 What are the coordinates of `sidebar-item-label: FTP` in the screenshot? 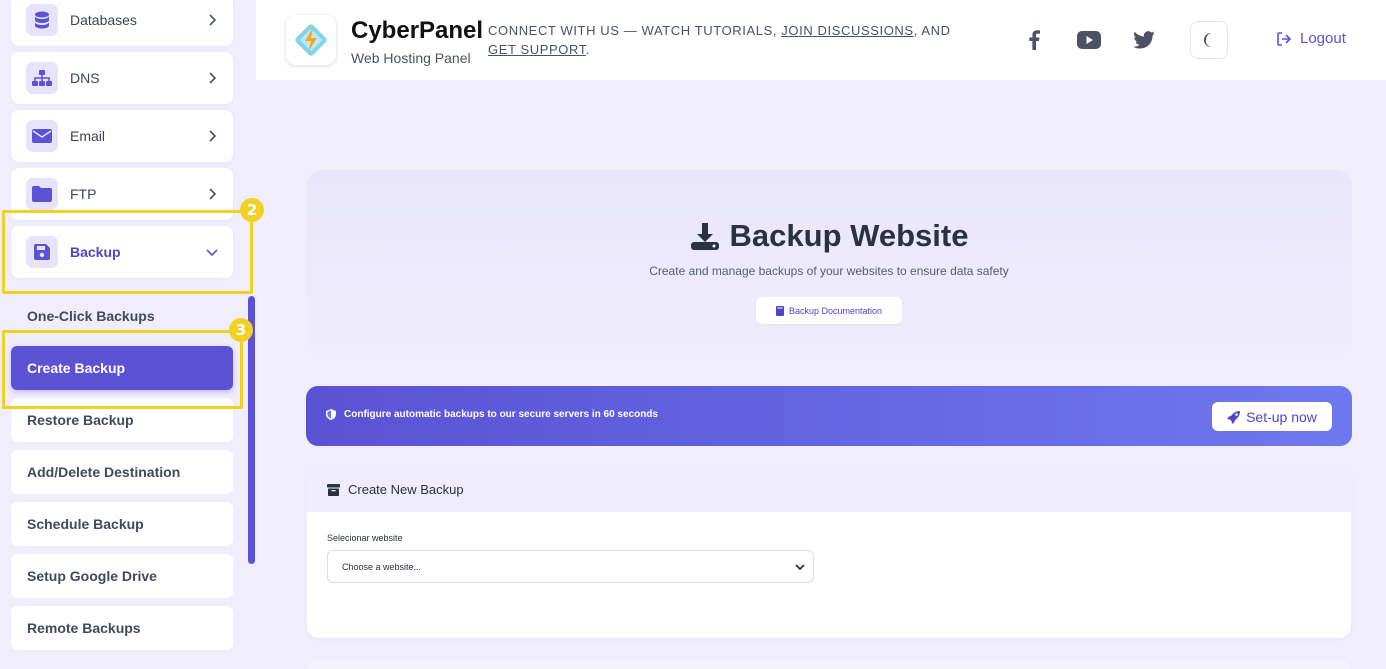 It's located at (83, 194).